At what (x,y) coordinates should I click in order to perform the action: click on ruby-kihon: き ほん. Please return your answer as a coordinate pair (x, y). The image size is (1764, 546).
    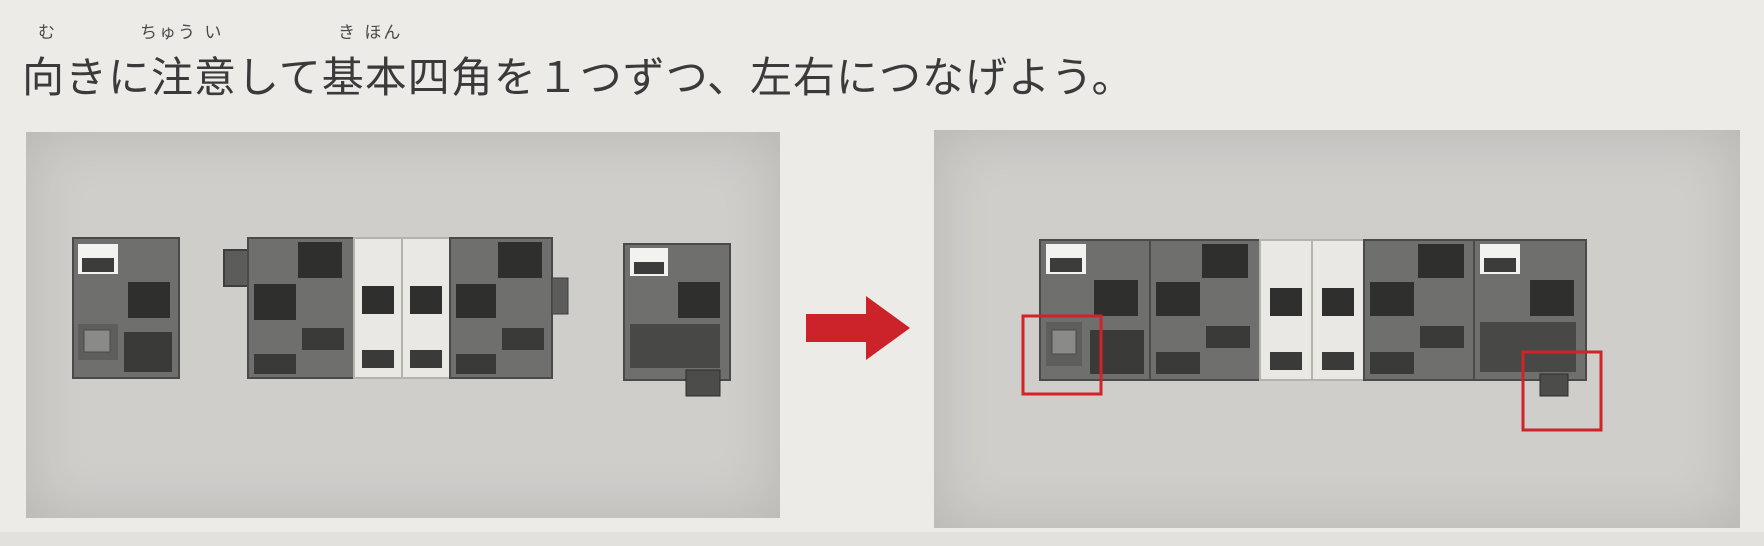
    Looking at the image, I should click on (370, 33).